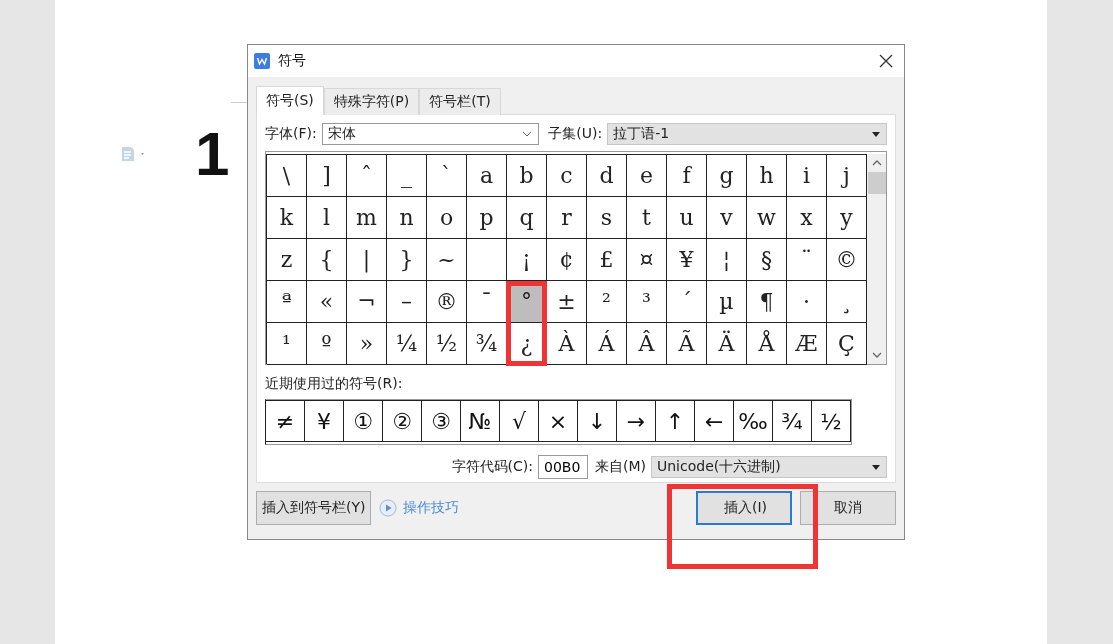  What do you see at coordinates (807, 344) in the screenshot?
I see `symbol-cell: Æ` at bounding box center [807, 344].